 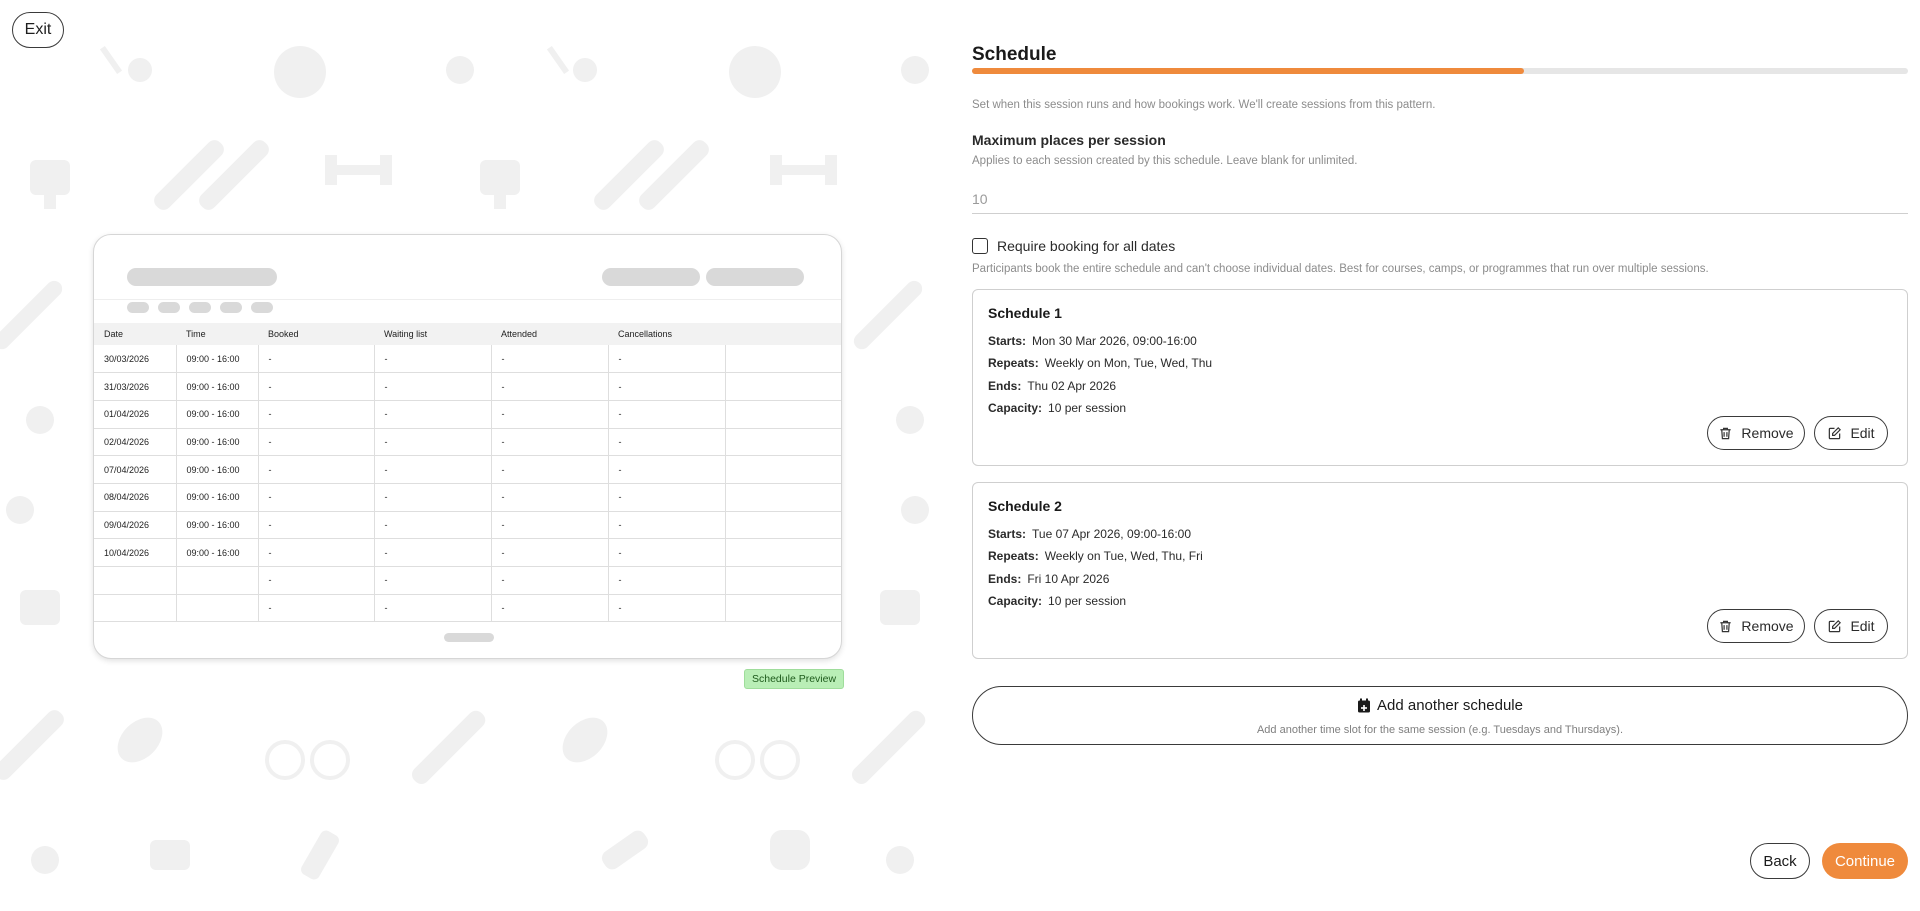 What do you see at coordinates (794, 679) in the screenshot?
I see `schedule-preview-badge: Schedule Preview` at bounding box center [794, 679].